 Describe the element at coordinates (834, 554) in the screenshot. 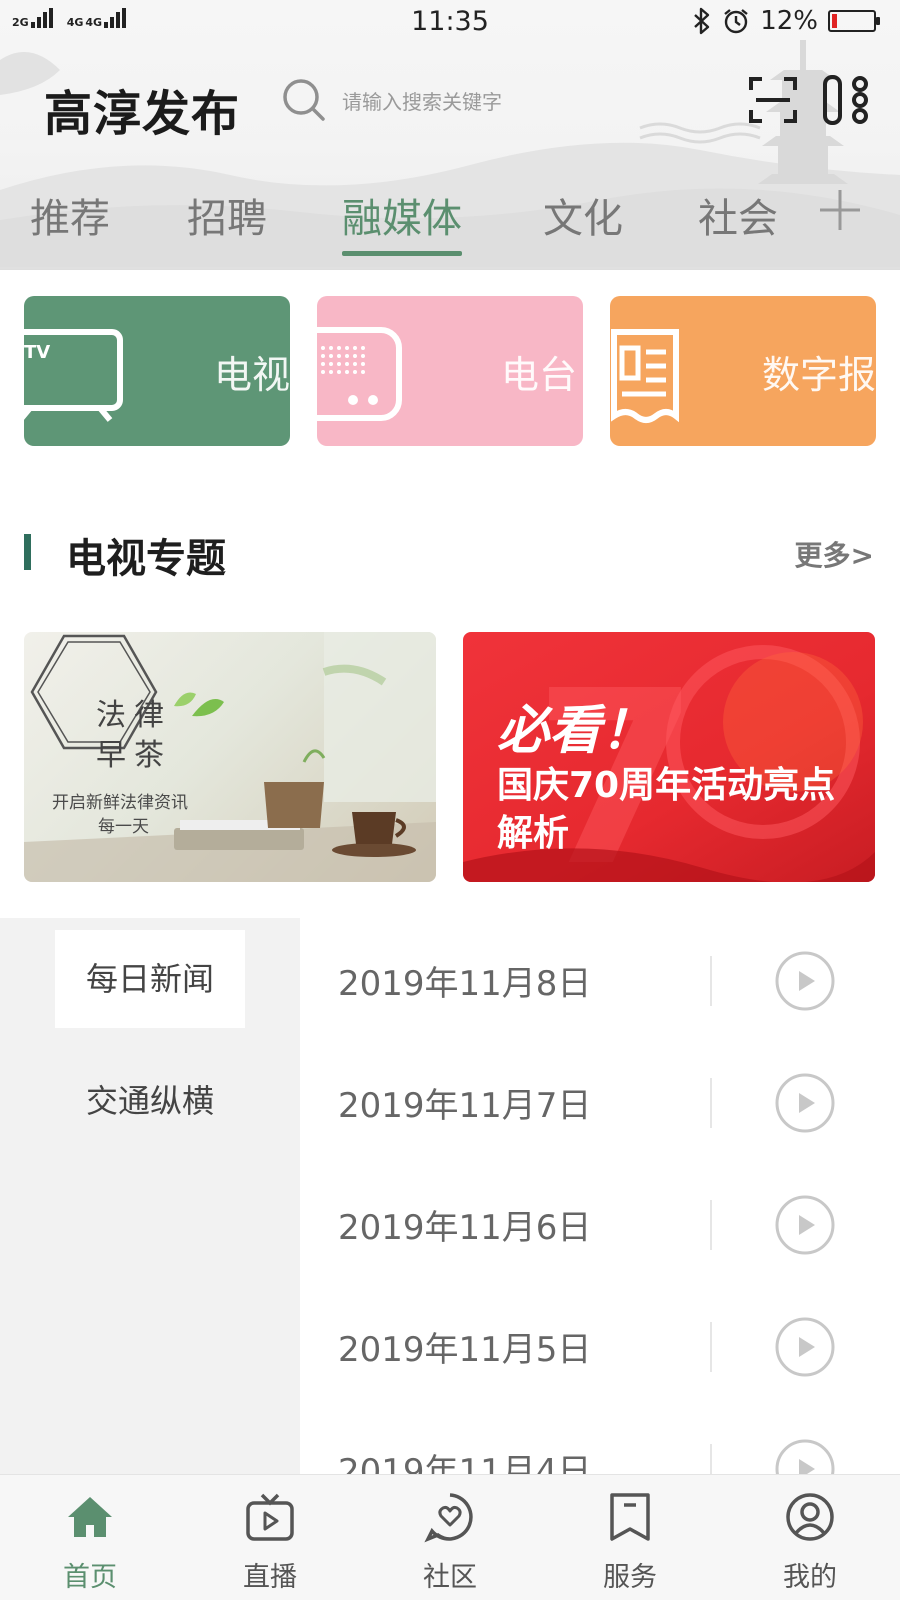

I see `more-link: 更多>` at that location.